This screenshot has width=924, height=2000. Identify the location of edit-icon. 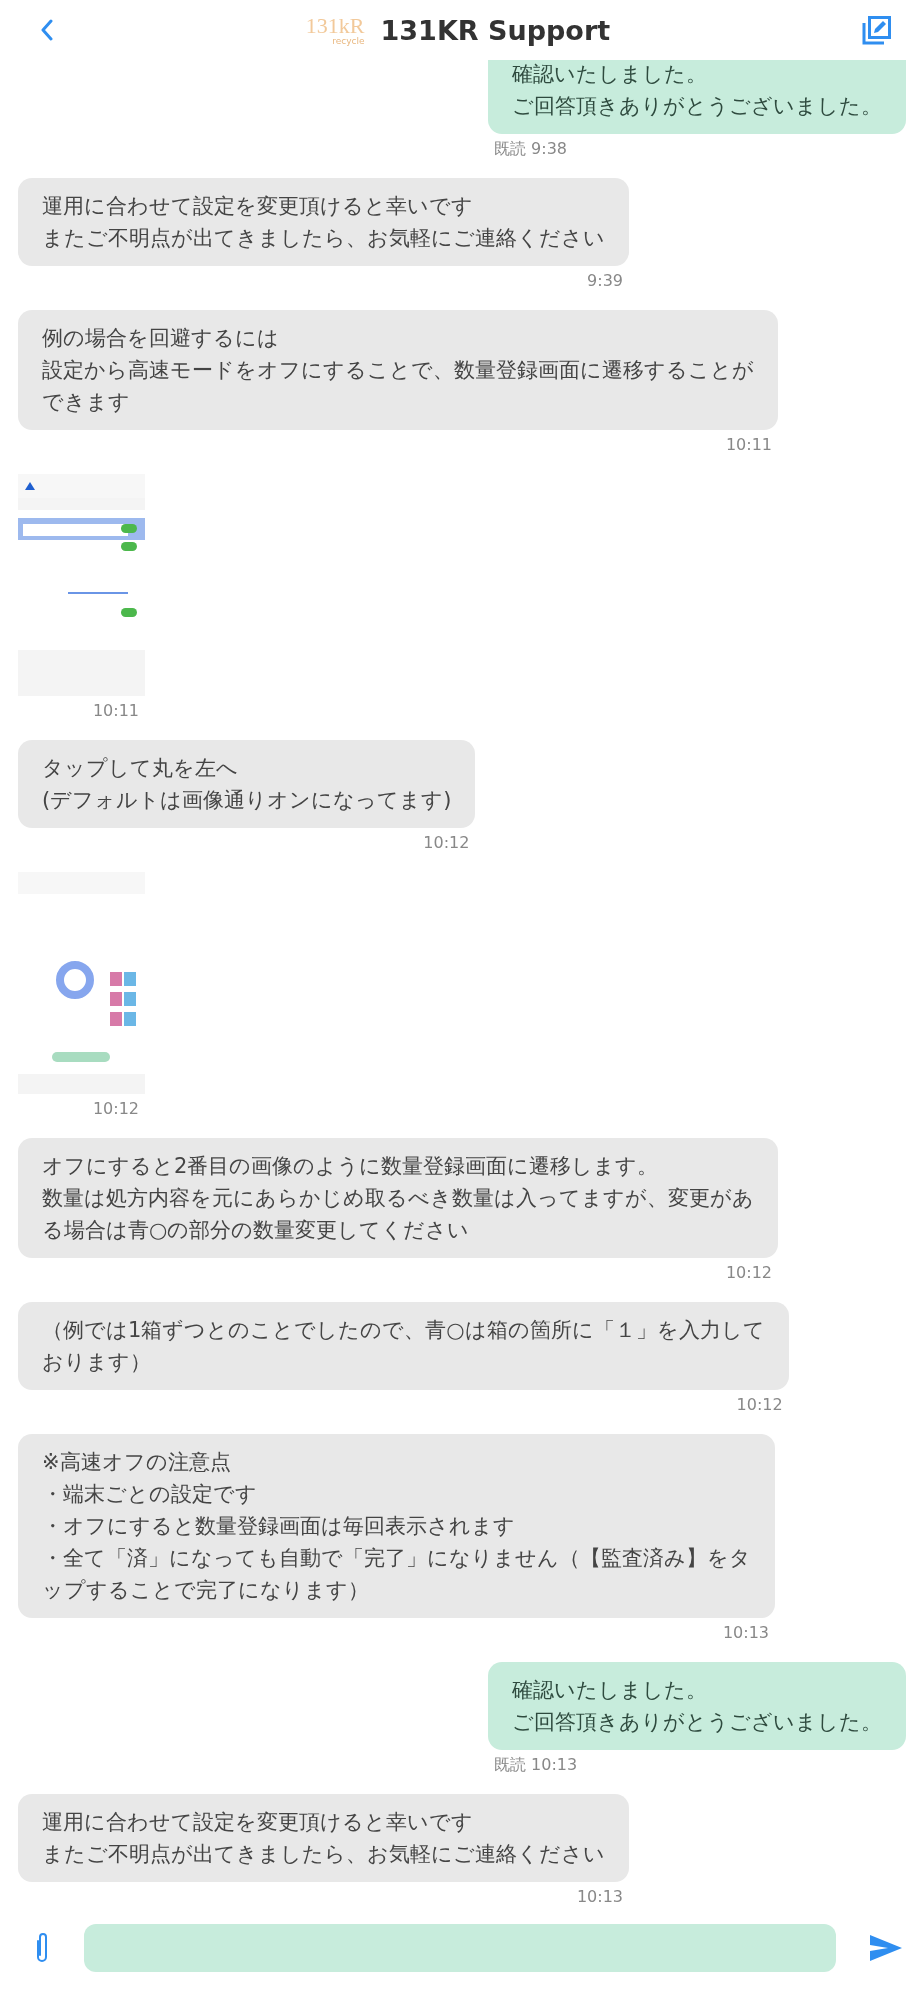
(877, 30).